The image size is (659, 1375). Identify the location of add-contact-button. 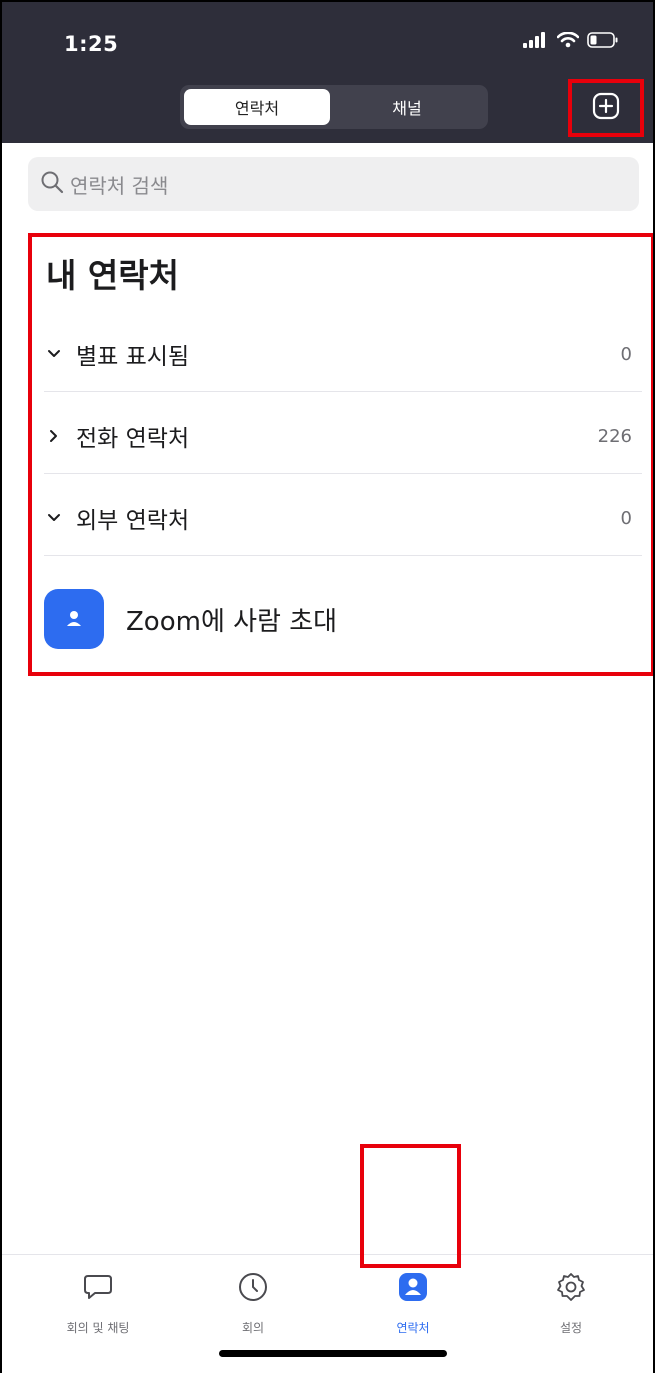
(606, 108).